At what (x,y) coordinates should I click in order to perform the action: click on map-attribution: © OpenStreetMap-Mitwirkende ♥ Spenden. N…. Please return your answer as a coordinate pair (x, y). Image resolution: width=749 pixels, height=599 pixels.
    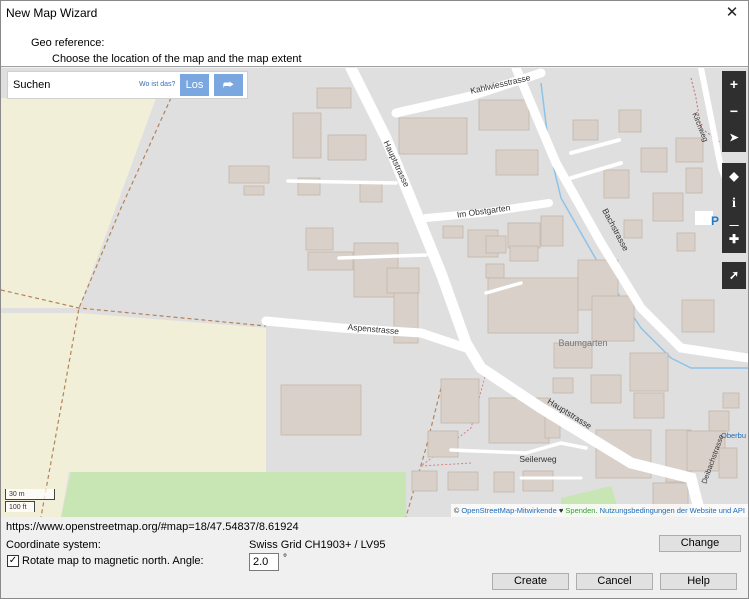
    Looking at the image, I should click on (599, 510).